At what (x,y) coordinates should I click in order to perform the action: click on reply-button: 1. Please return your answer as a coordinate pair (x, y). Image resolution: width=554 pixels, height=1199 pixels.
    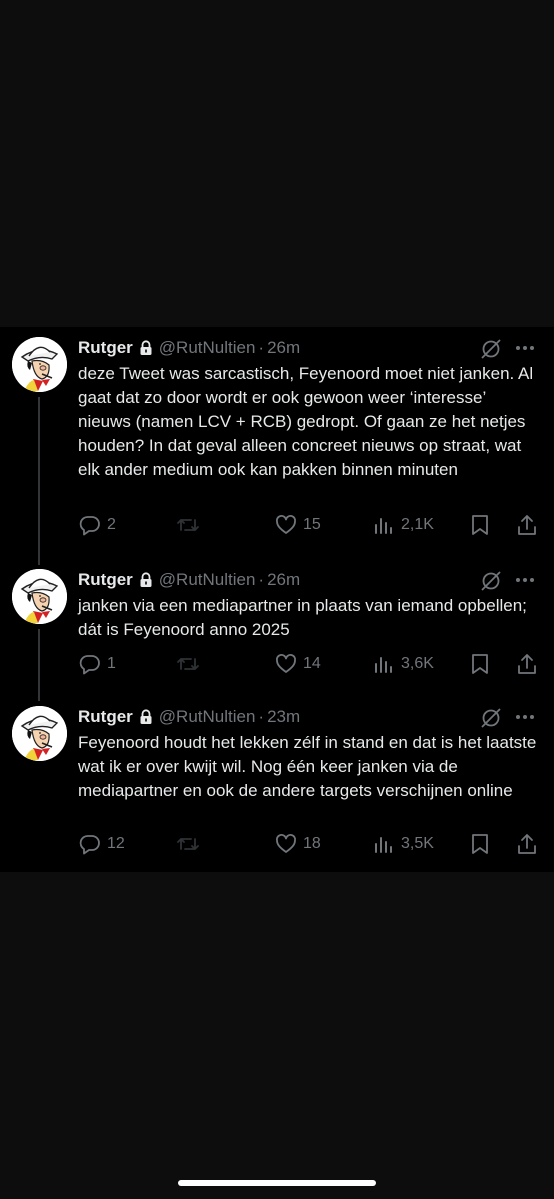
    Looking at the image, I should click on (97, 664).